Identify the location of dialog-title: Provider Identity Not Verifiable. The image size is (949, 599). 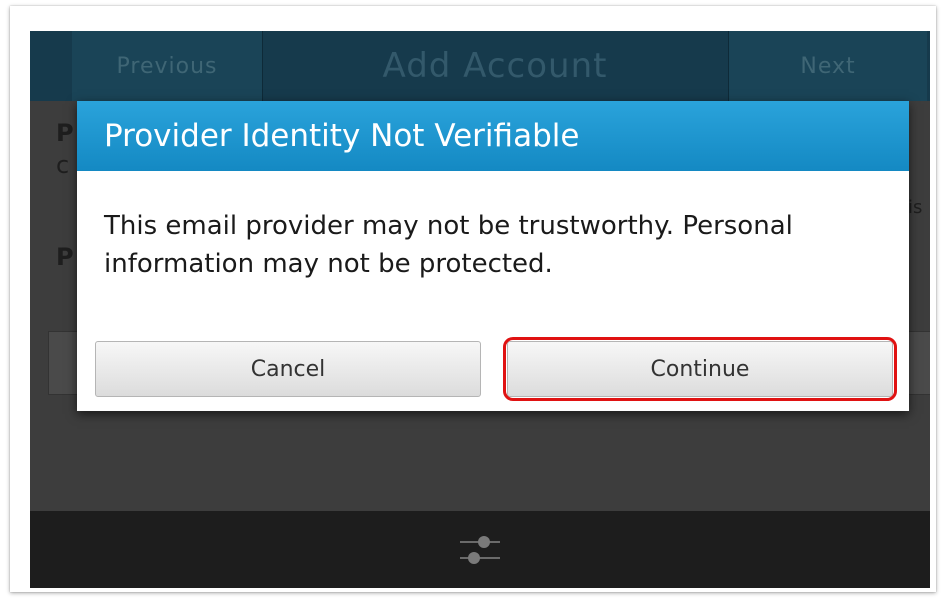
(342, 136).